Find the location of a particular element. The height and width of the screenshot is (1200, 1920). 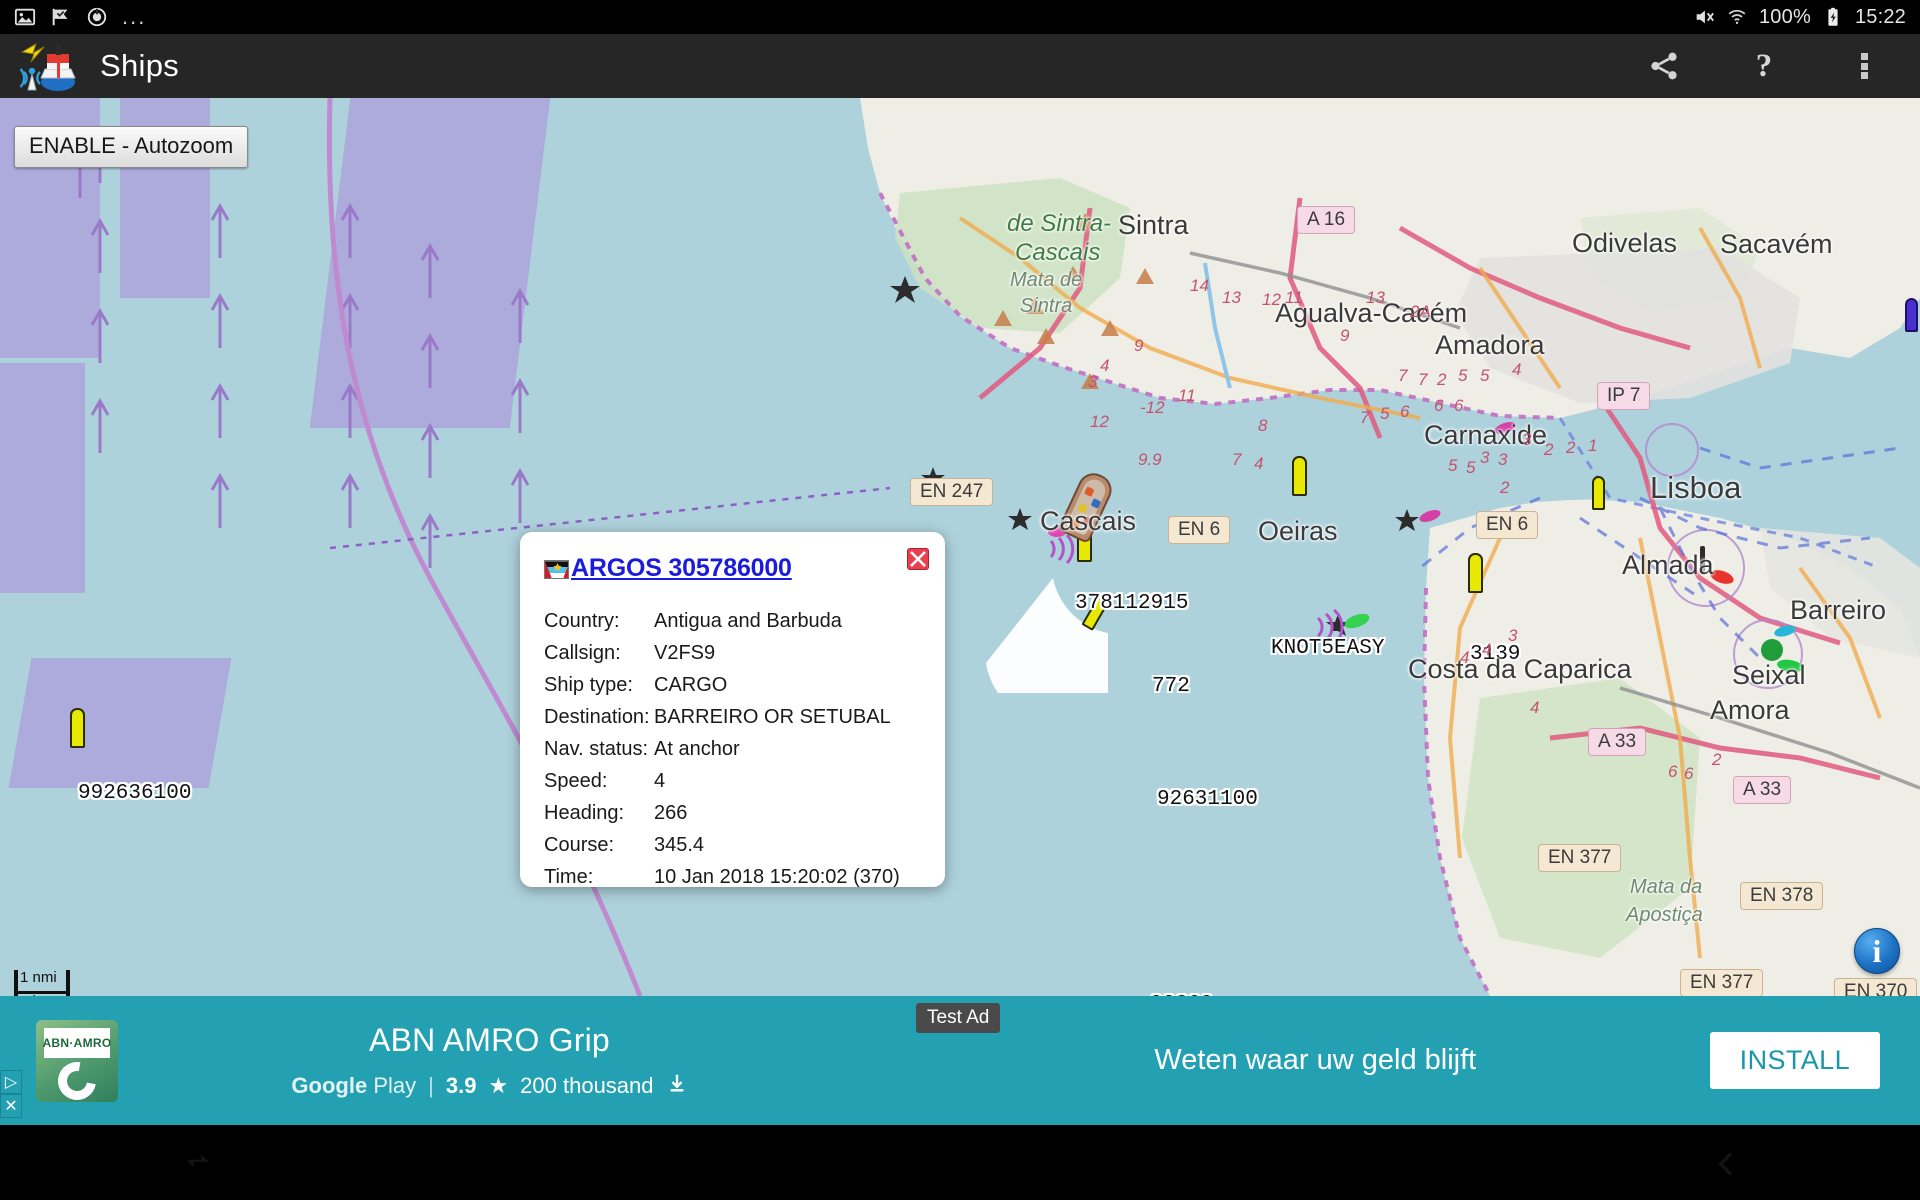

popup-header: ARGOS 305786000 is located at coordinates (732, 568).